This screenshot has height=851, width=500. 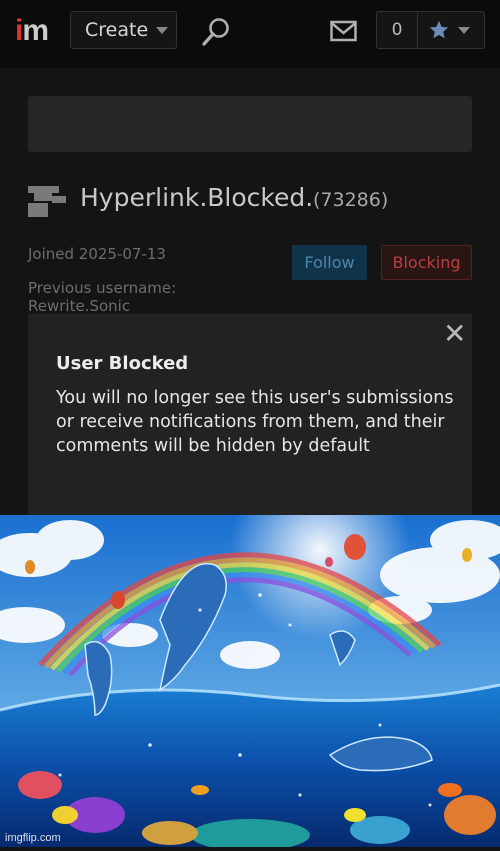 I want to click on close-icon: ✕, so click(x=454, y=334).